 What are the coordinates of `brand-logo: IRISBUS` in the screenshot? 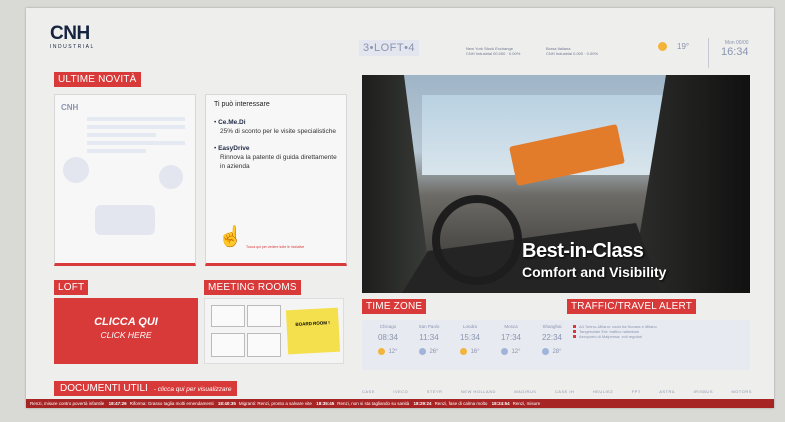 It's located at (703, 391).